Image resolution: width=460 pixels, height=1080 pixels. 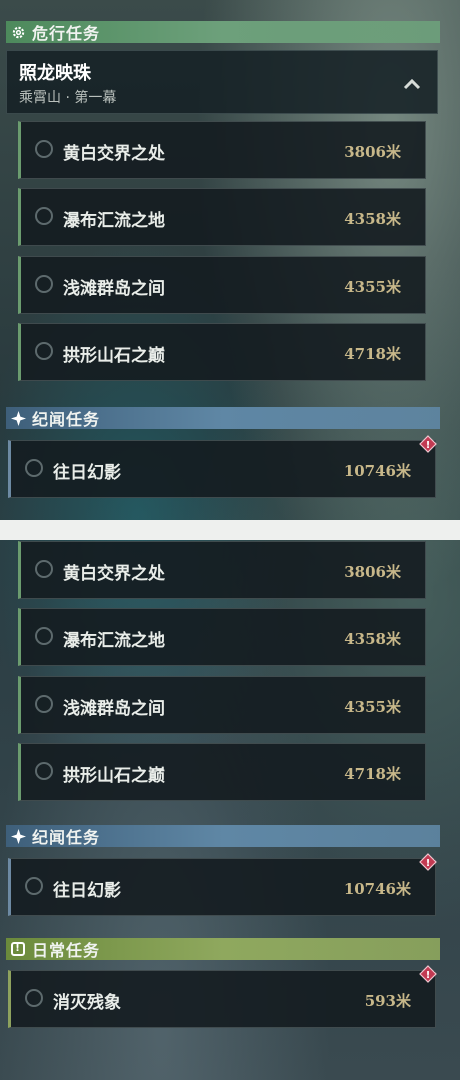 I want to click on exclamation-box-icon: !, so click(x=18, y=949).